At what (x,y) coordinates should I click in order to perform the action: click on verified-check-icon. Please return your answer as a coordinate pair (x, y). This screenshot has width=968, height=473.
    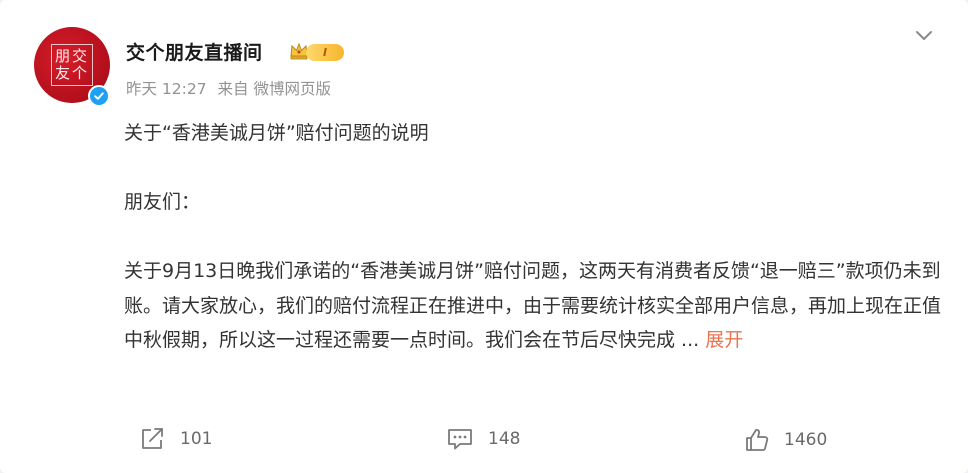
    Looking at the image, I should click on (99, 96).